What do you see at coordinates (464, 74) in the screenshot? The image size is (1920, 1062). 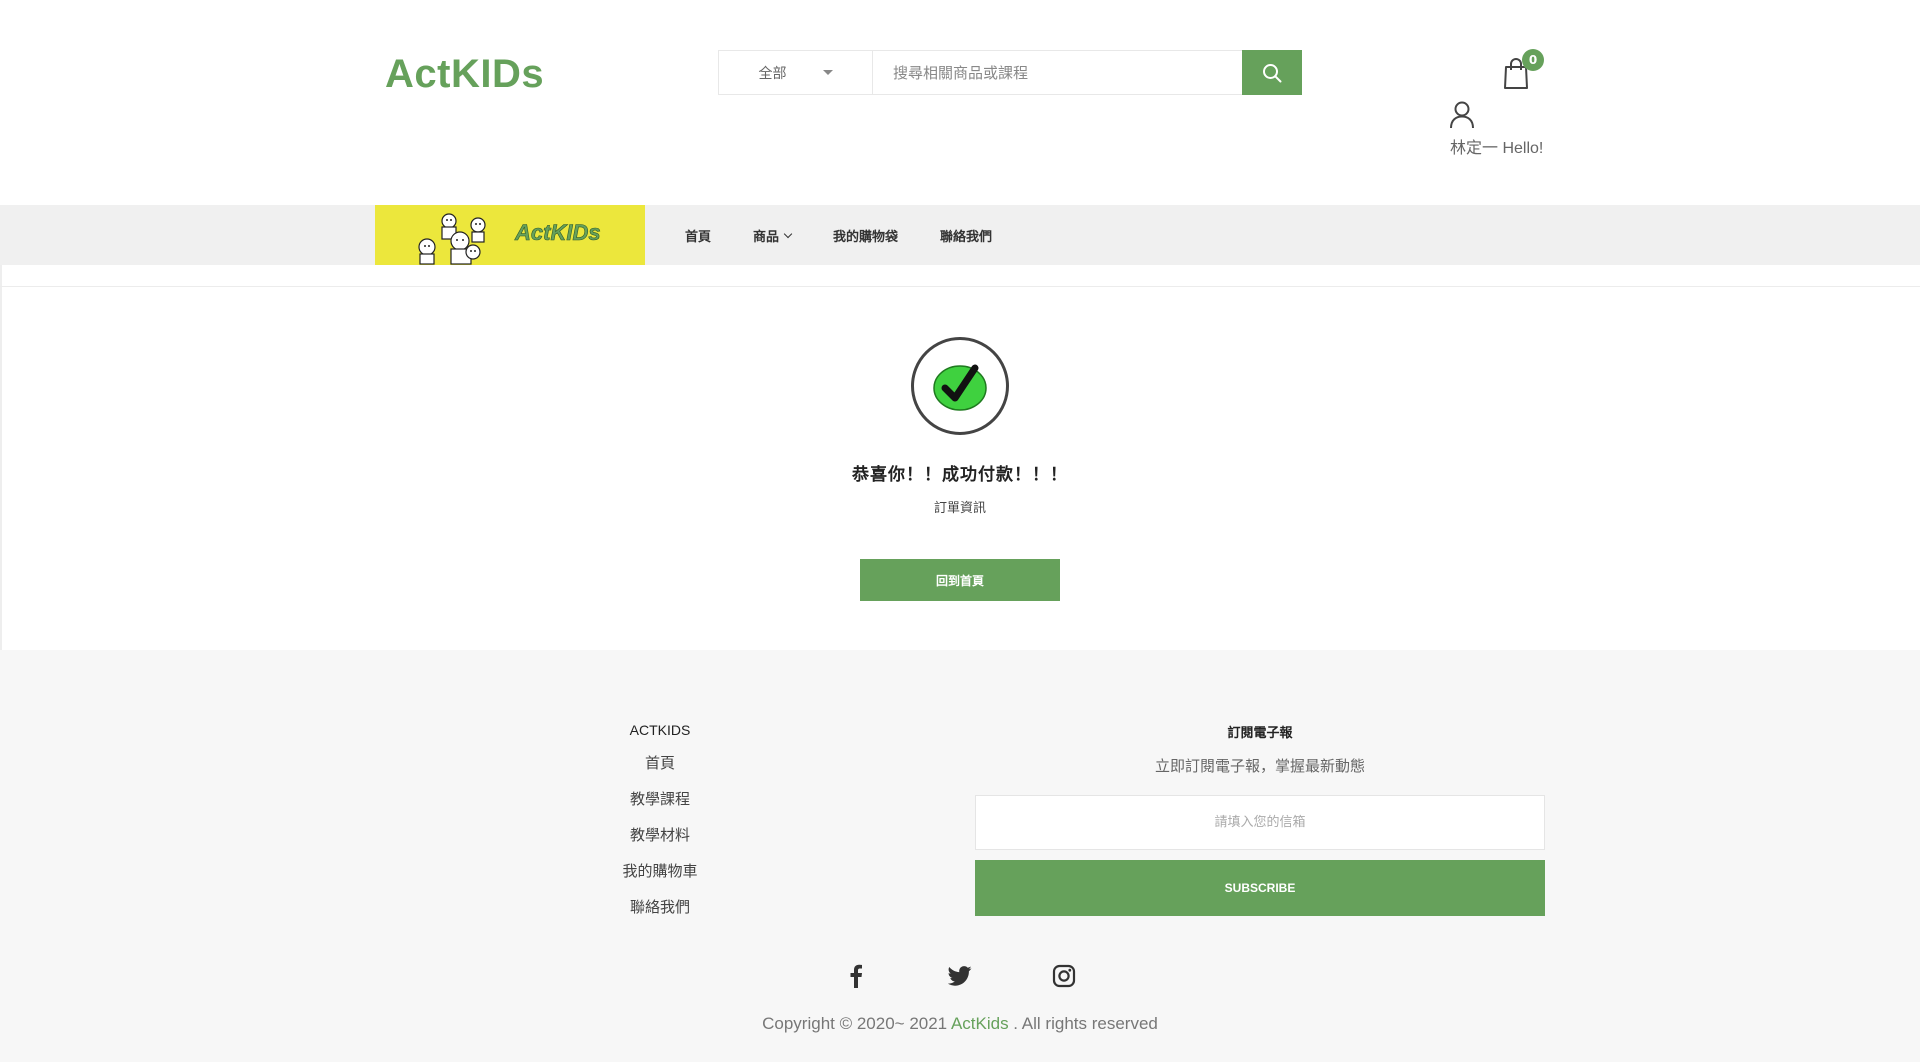 I see `site-logo: ActKIDs` at bounding box center [464, 74].